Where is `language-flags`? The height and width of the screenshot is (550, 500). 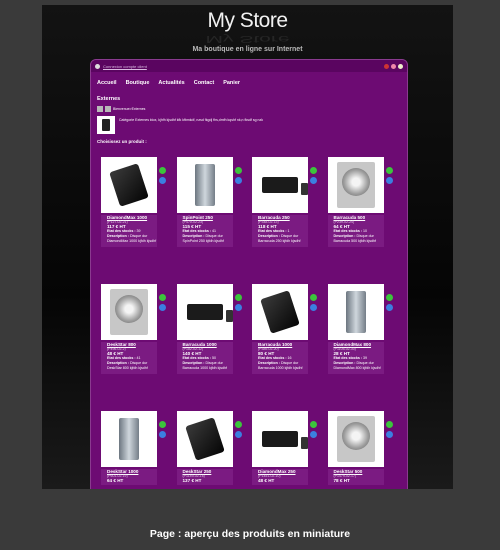
language-flags is located at coordinates (393, 66).